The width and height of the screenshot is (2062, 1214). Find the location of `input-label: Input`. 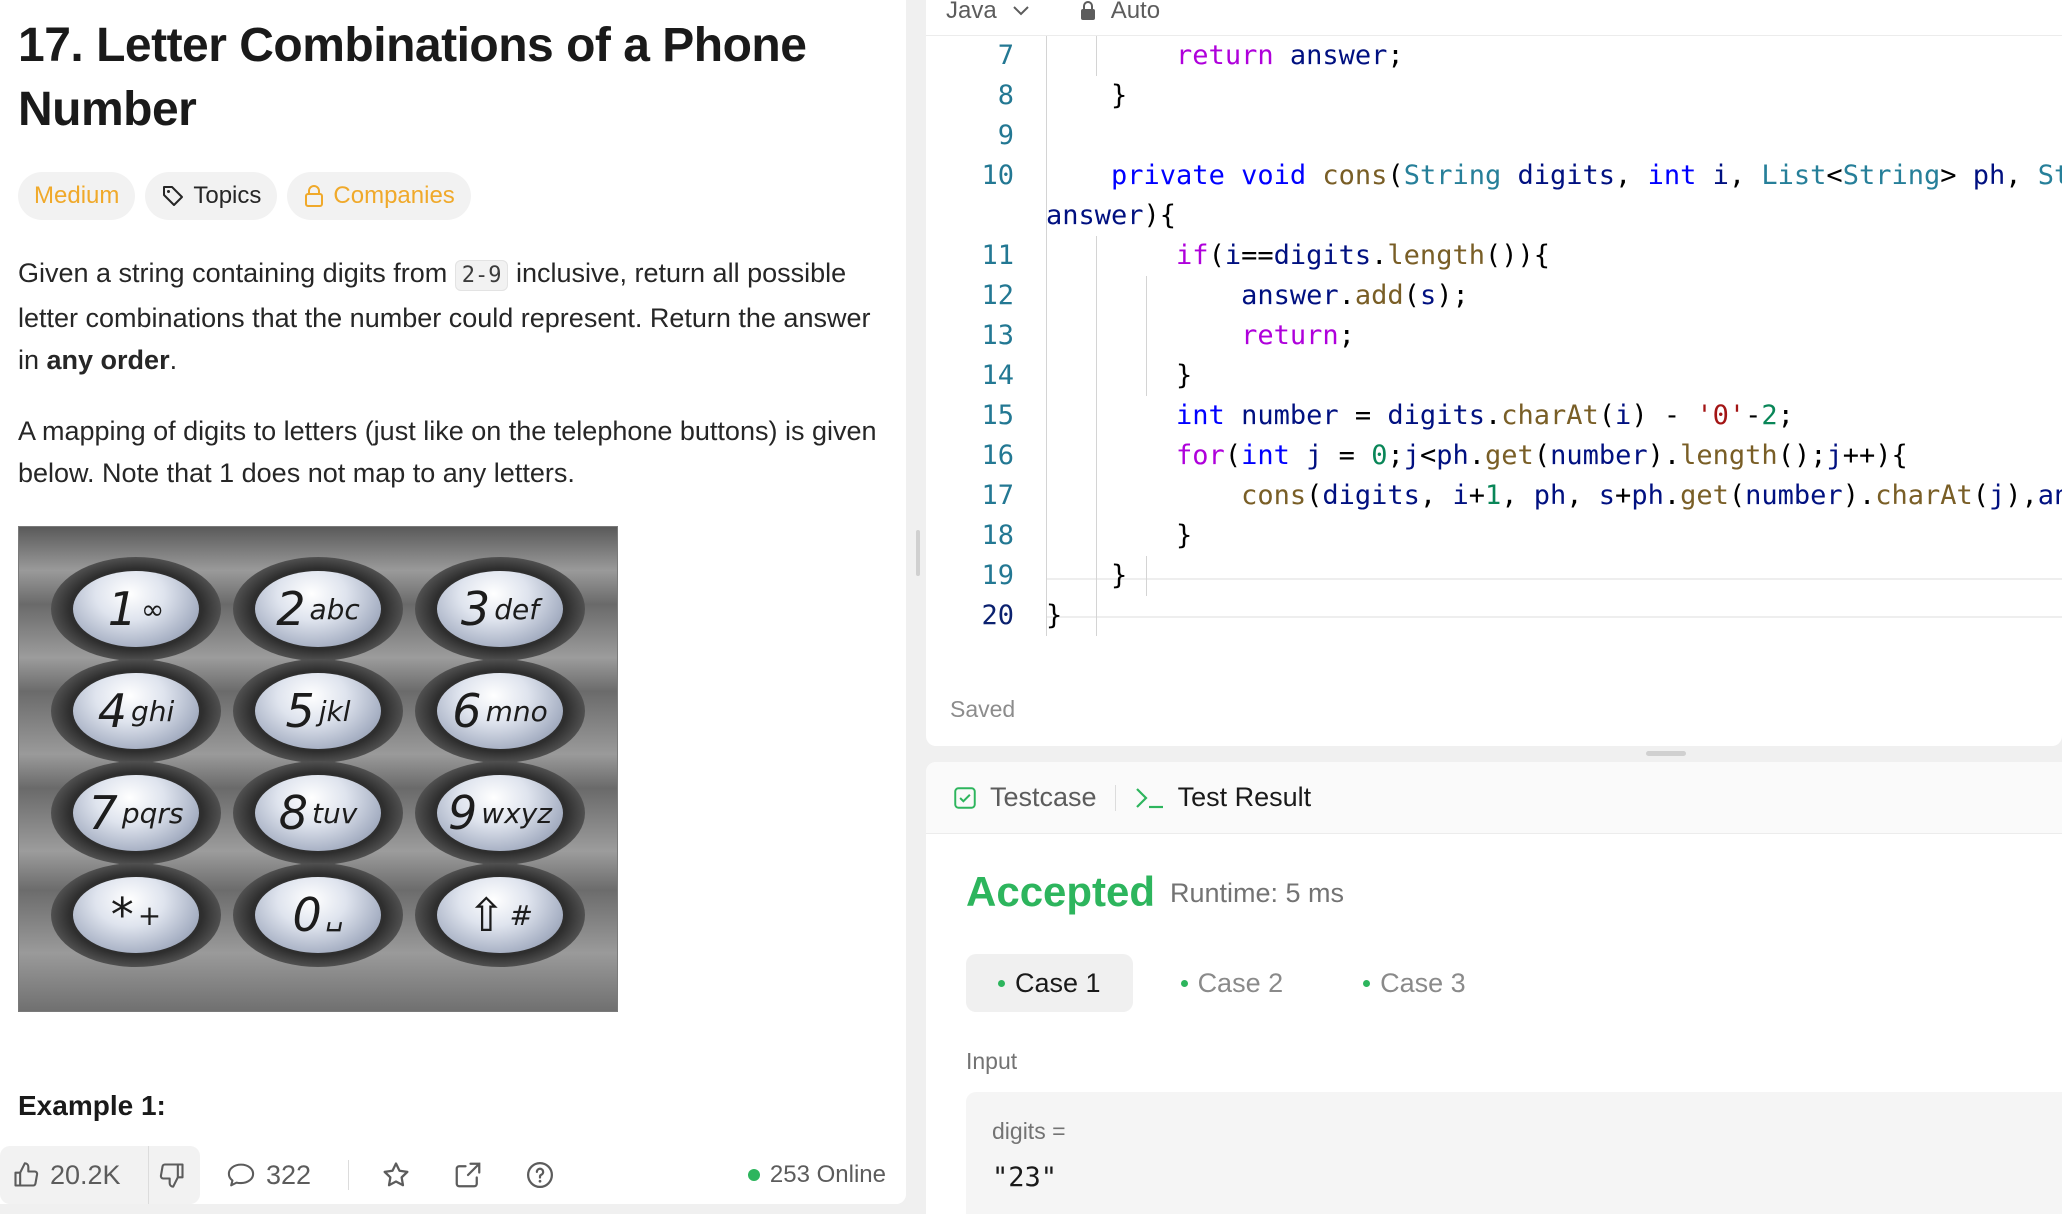

input-label: Input is located at coordinates (992, 1061).